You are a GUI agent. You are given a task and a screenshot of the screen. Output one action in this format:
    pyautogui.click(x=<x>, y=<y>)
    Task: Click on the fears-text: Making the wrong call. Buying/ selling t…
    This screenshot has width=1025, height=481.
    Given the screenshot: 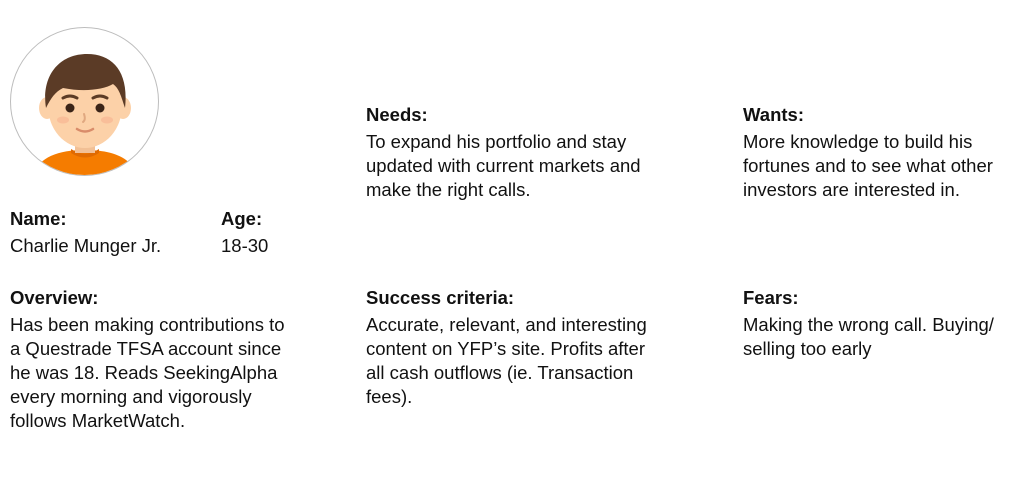 What is the action you would take?
    pyautogui.click(x=884, y=337)
    